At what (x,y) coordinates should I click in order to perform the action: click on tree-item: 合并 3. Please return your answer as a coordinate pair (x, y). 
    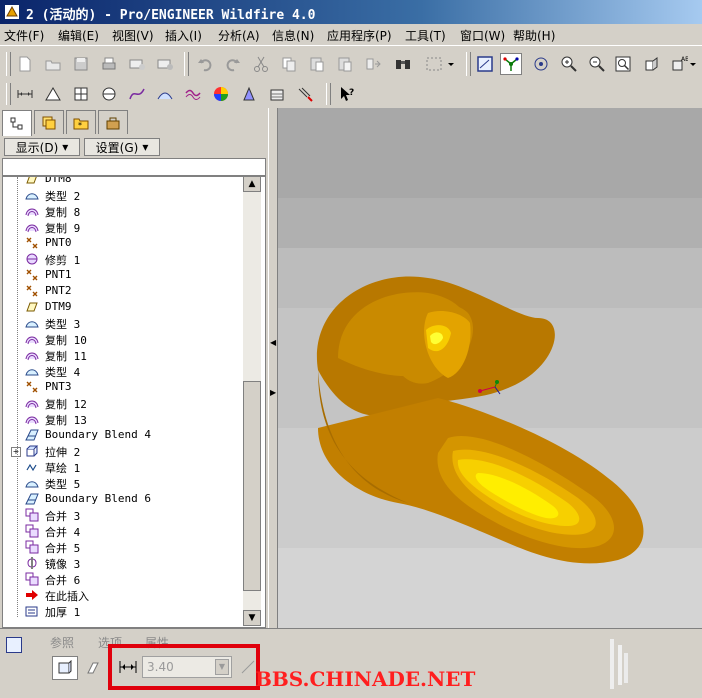
    Looking at the image, I should click on (123, 515).